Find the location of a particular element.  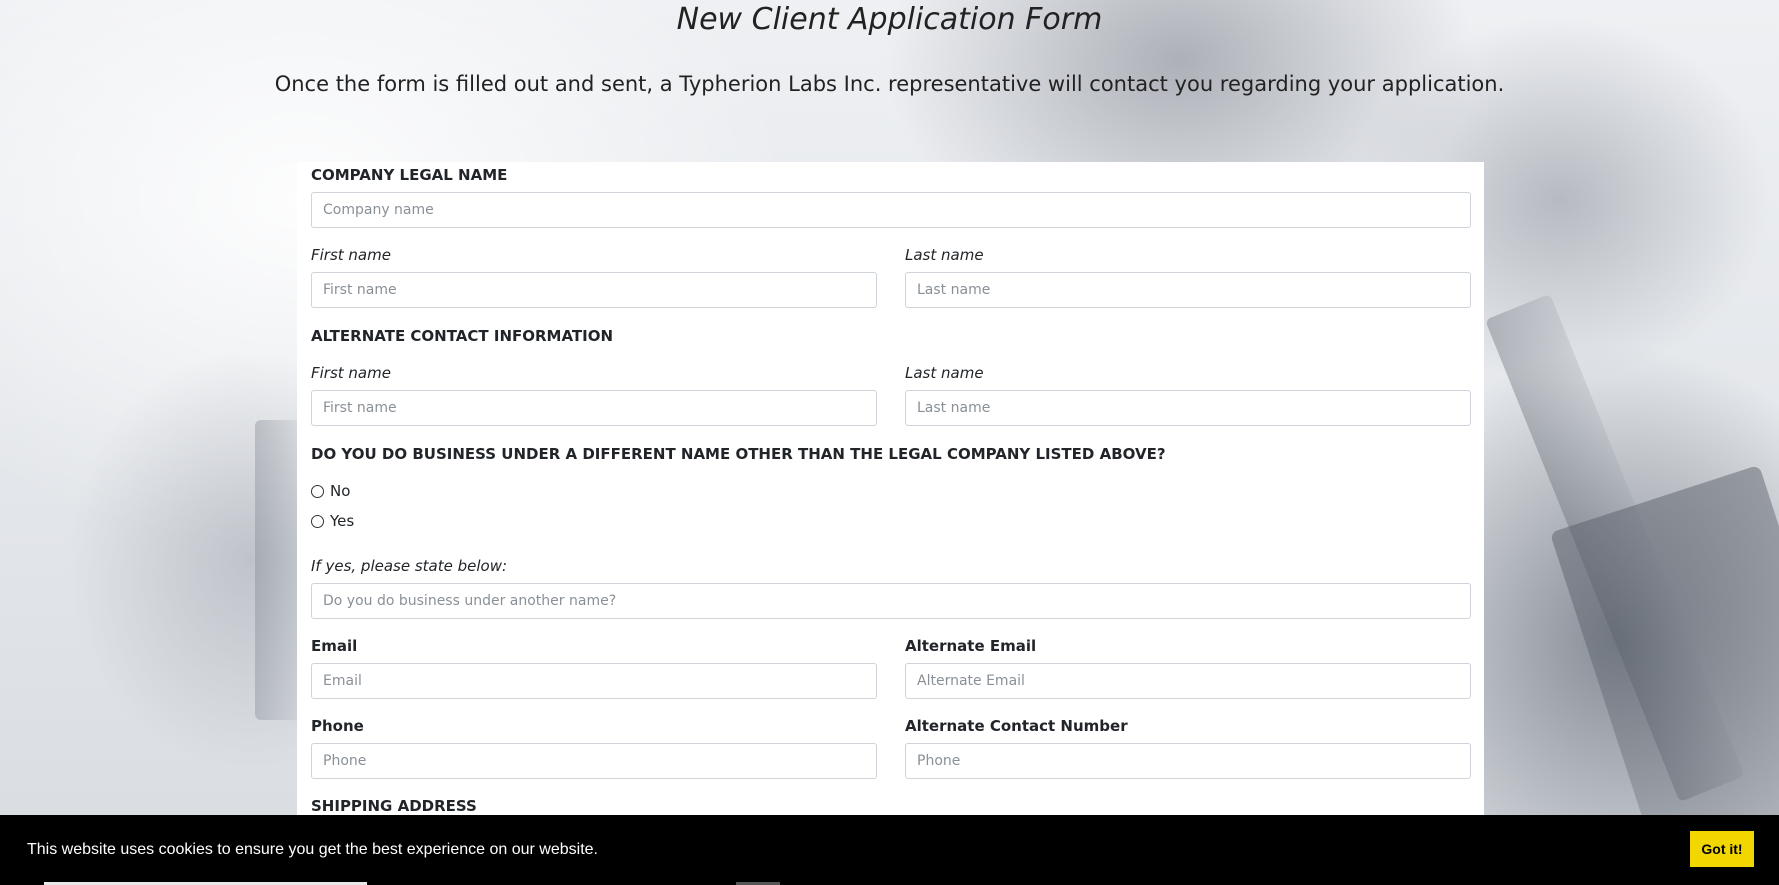

alternate-first-name-label: First name is located at coordinates (351, 373).